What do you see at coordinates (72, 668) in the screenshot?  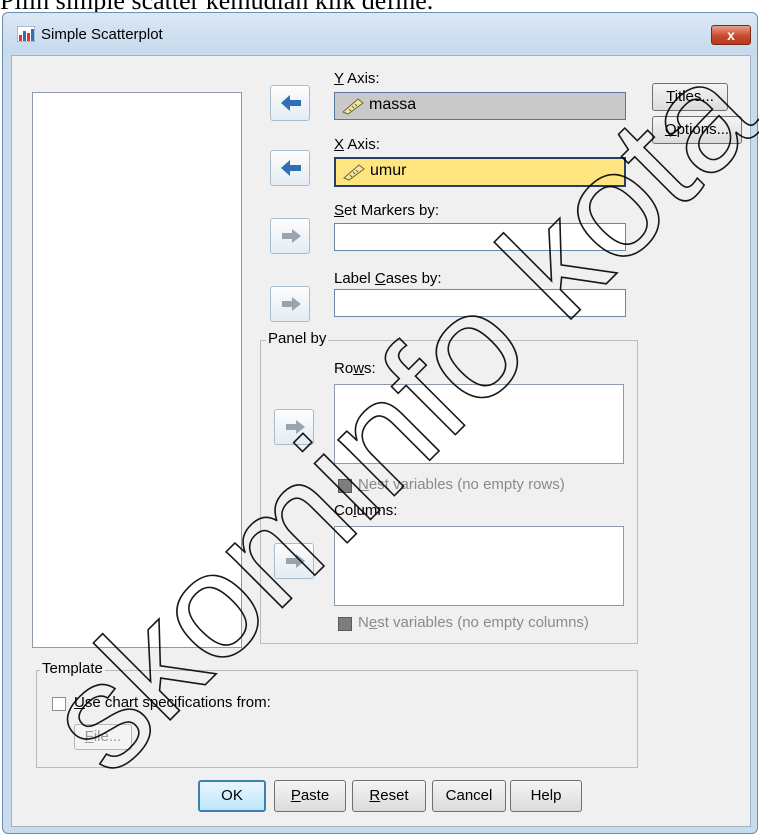 I see `template-title: Template` at bounding box center [72, 668].